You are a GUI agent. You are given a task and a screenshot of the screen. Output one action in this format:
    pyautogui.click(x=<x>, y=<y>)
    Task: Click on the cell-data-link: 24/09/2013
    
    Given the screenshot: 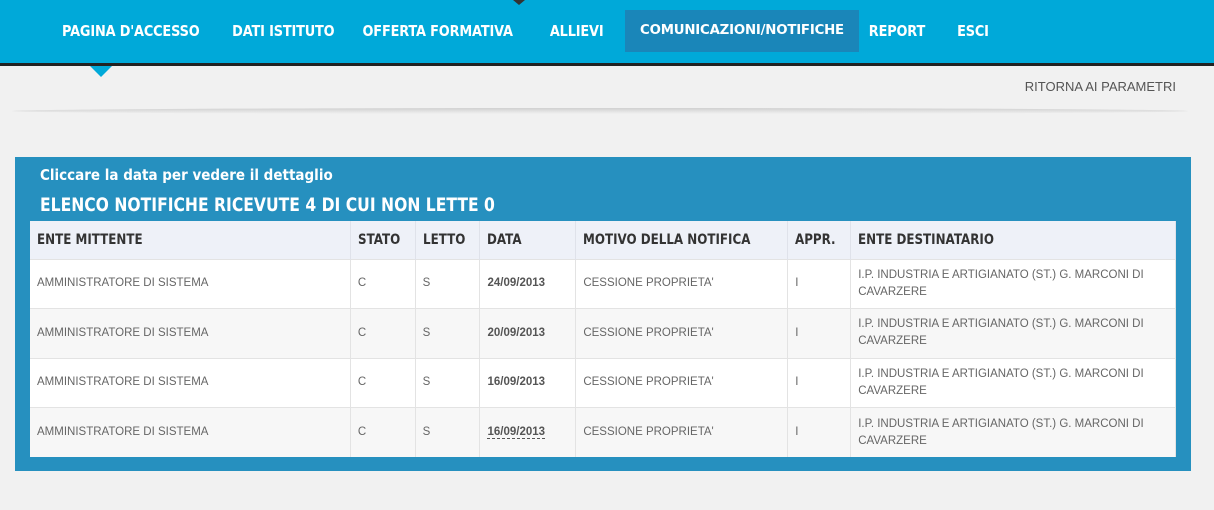 What is the action you would take?
    pyautogui.click(x=528, y=283)
    